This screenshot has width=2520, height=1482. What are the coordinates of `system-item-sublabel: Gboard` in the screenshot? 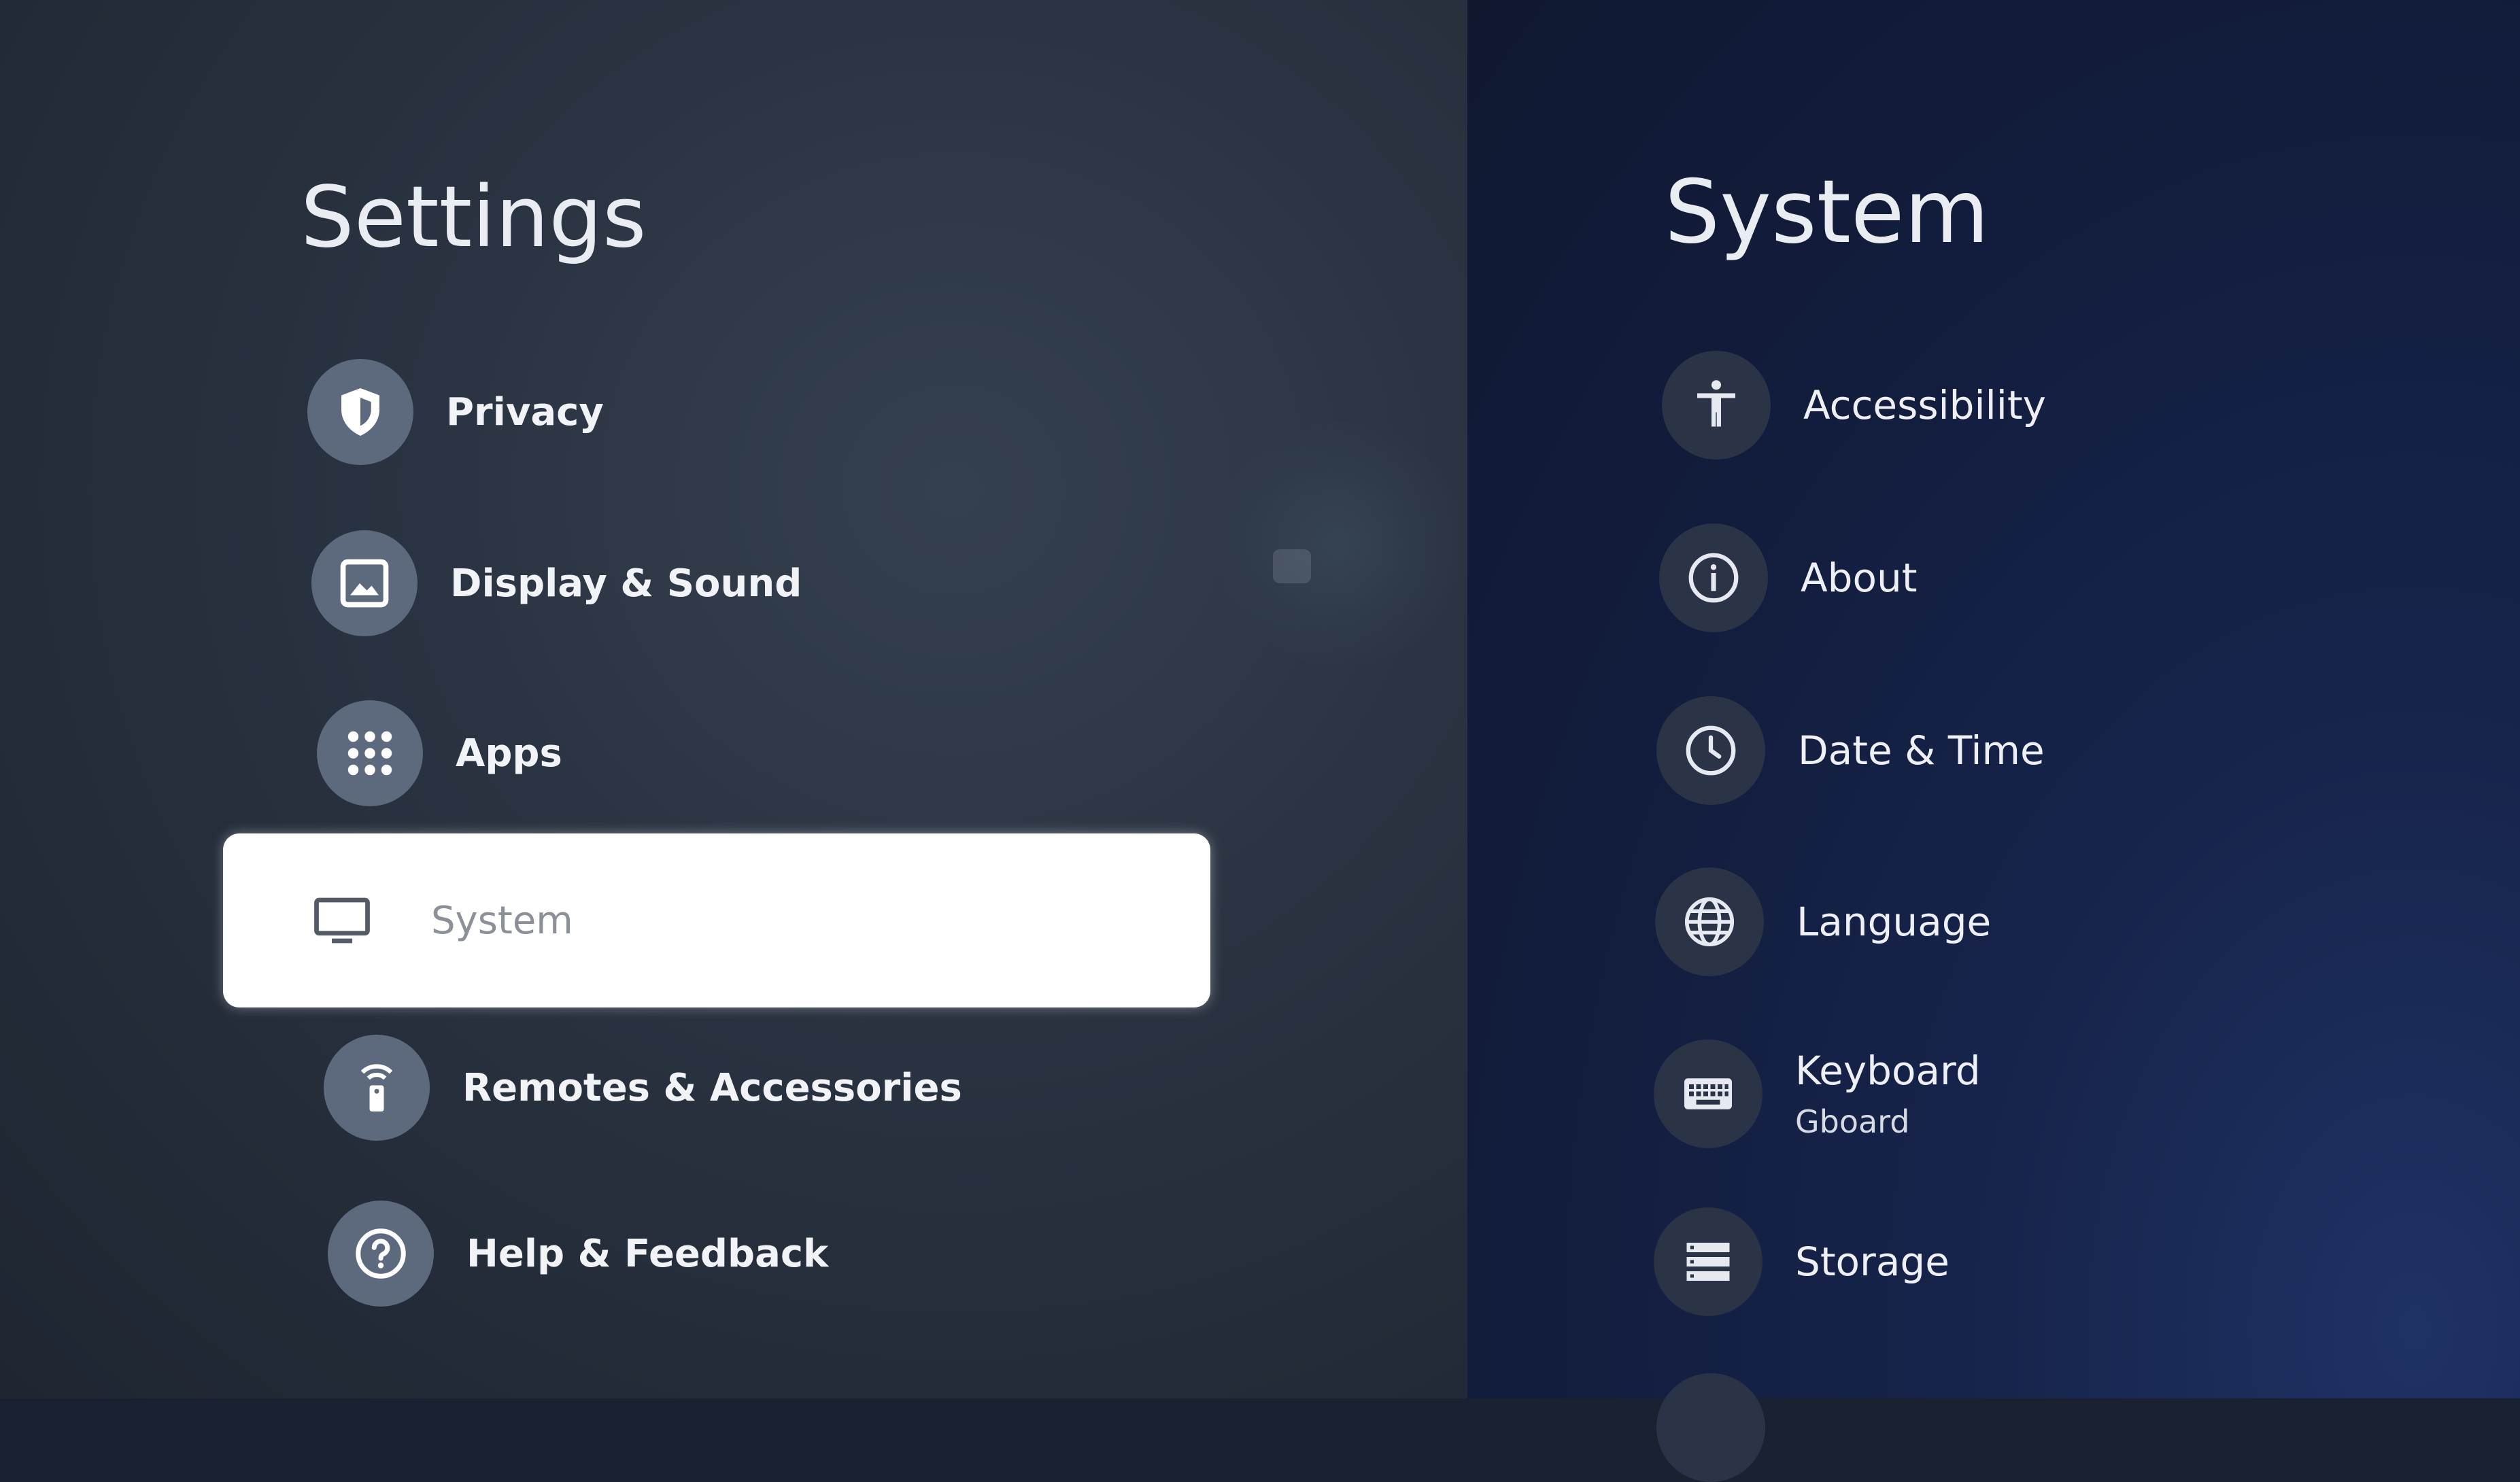 It's located at (1853, 1121).